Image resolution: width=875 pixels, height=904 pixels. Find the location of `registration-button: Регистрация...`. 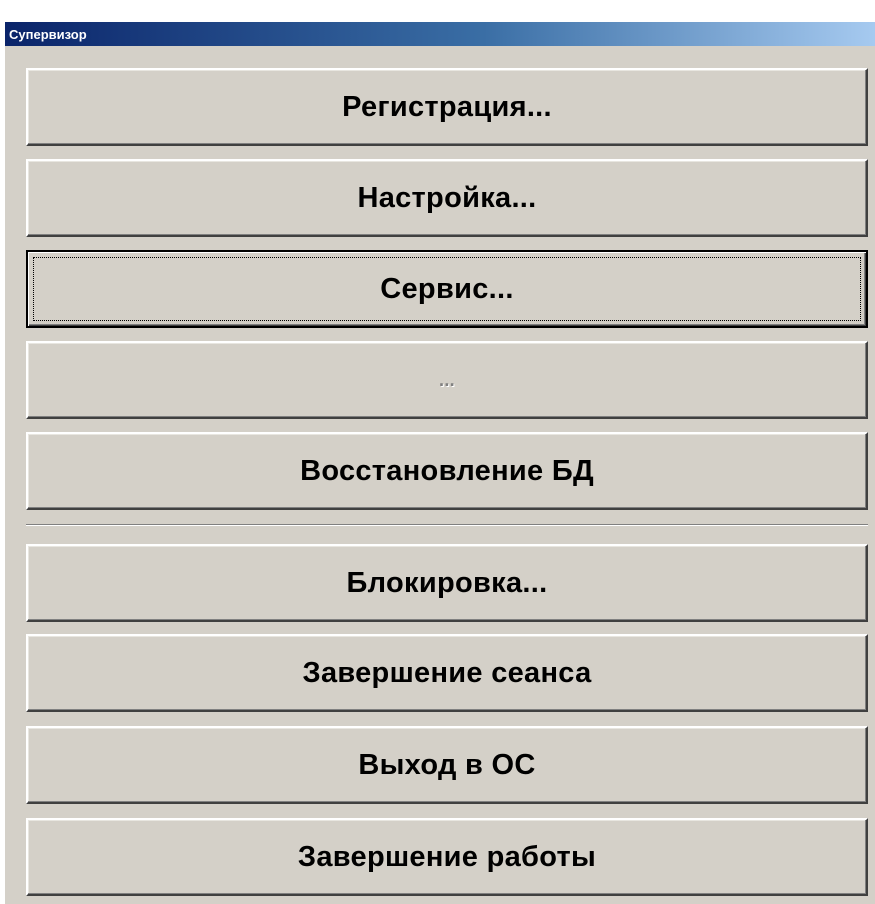

registration-button: Регистрация... is located at coordinates (447, 107).